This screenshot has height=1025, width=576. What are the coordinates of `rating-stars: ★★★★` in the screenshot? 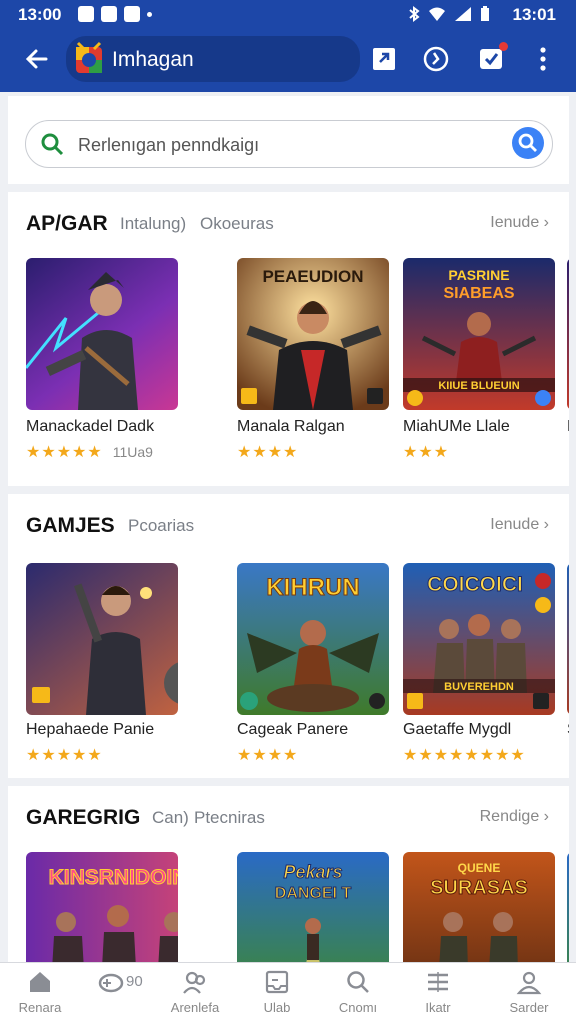 It's located at (268, 452).